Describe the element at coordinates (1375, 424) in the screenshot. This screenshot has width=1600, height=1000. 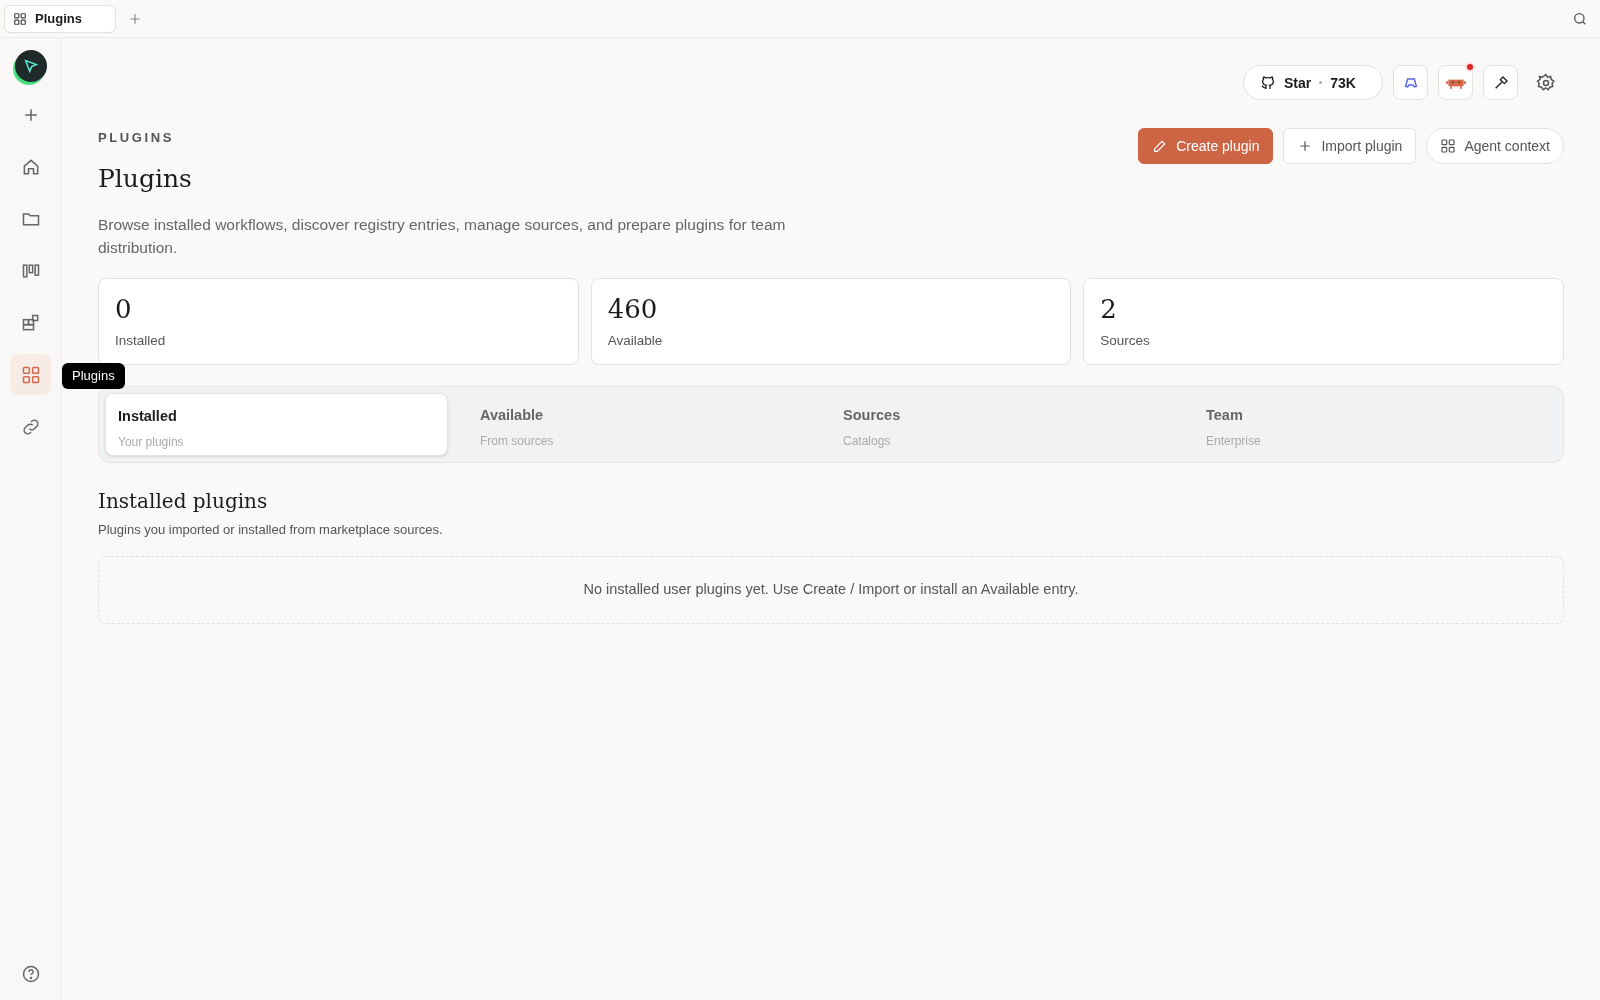
I see `tab: Team Enterprise` at that location.